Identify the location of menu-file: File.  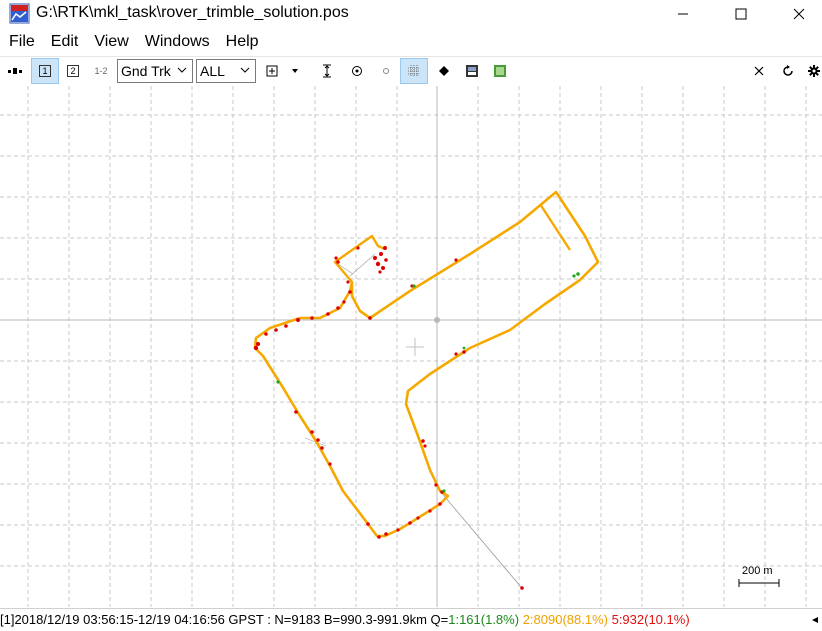
(21, 42).